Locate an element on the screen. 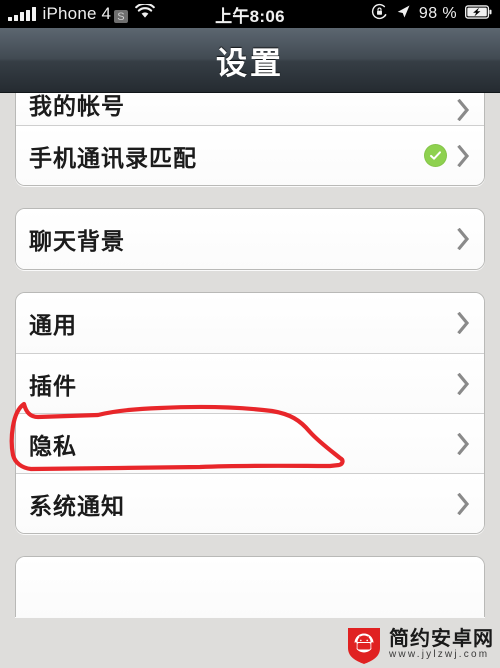  settings-row-partial is located at coordinates (250, 587).